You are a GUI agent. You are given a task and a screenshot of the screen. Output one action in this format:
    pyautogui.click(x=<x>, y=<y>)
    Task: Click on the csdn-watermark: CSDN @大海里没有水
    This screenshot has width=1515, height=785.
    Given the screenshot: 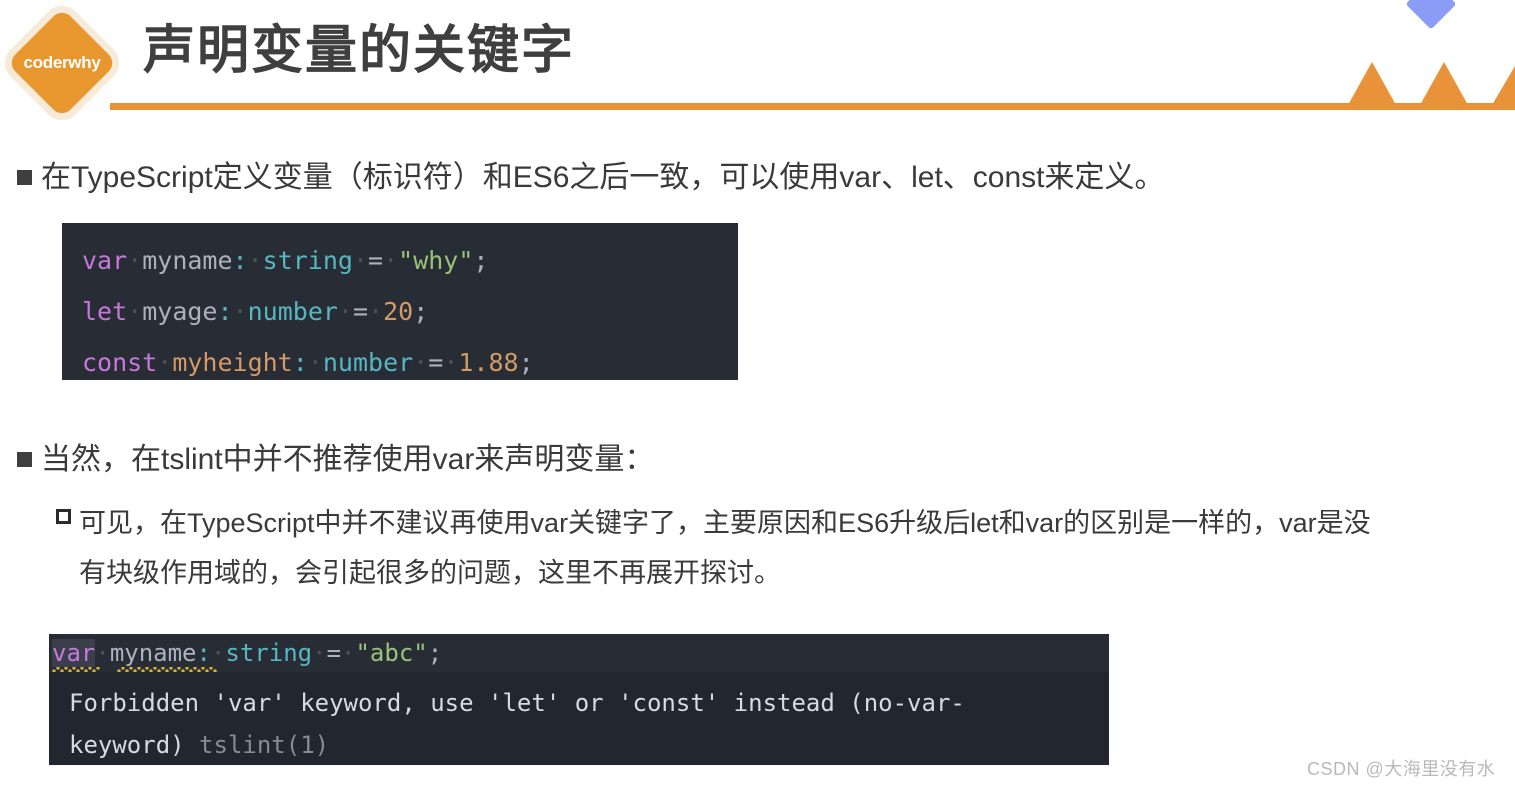 What is the action you would take?
    pyautogui.click(x=1401, y=769)
    